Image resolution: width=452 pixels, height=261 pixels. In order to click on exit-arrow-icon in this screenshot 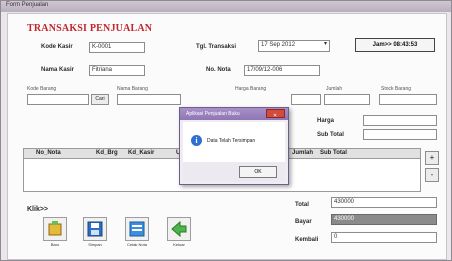, I will do `click(179, 229)`.